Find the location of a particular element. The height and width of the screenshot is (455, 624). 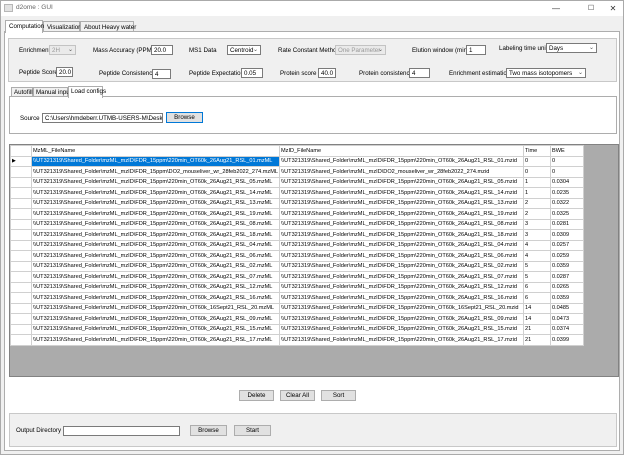

cell-time: 21 is located at coordinates (537, 340).